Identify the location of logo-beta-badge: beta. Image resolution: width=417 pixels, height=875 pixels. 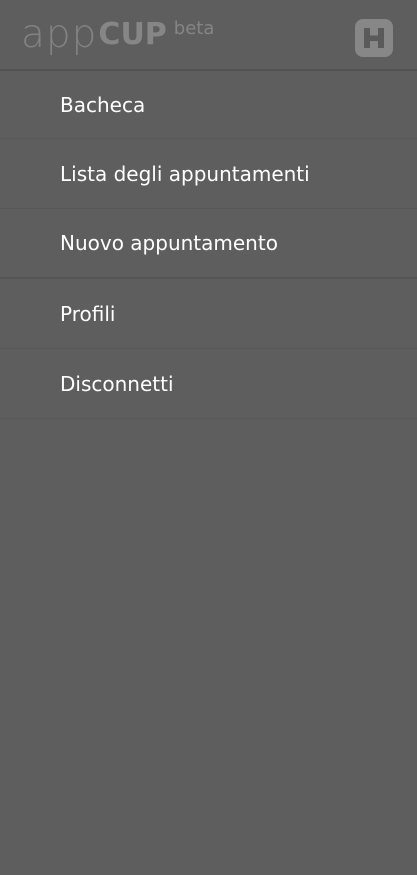
(194, 28).